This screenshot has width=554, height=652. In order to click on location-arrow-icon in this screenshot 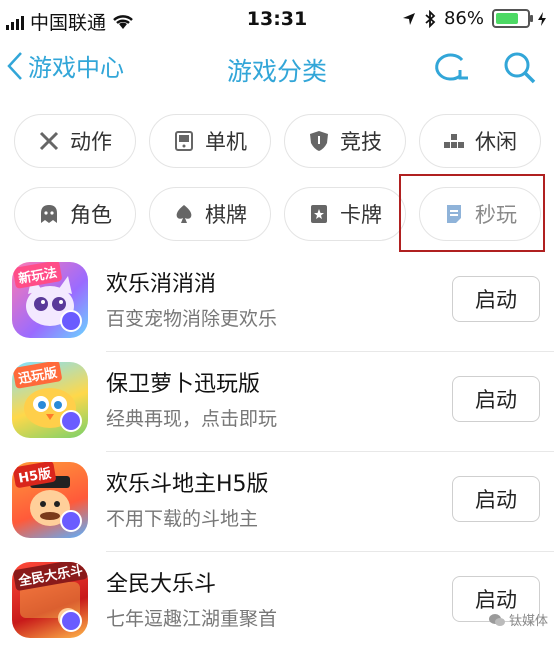, I will do `click(408, 18)`.